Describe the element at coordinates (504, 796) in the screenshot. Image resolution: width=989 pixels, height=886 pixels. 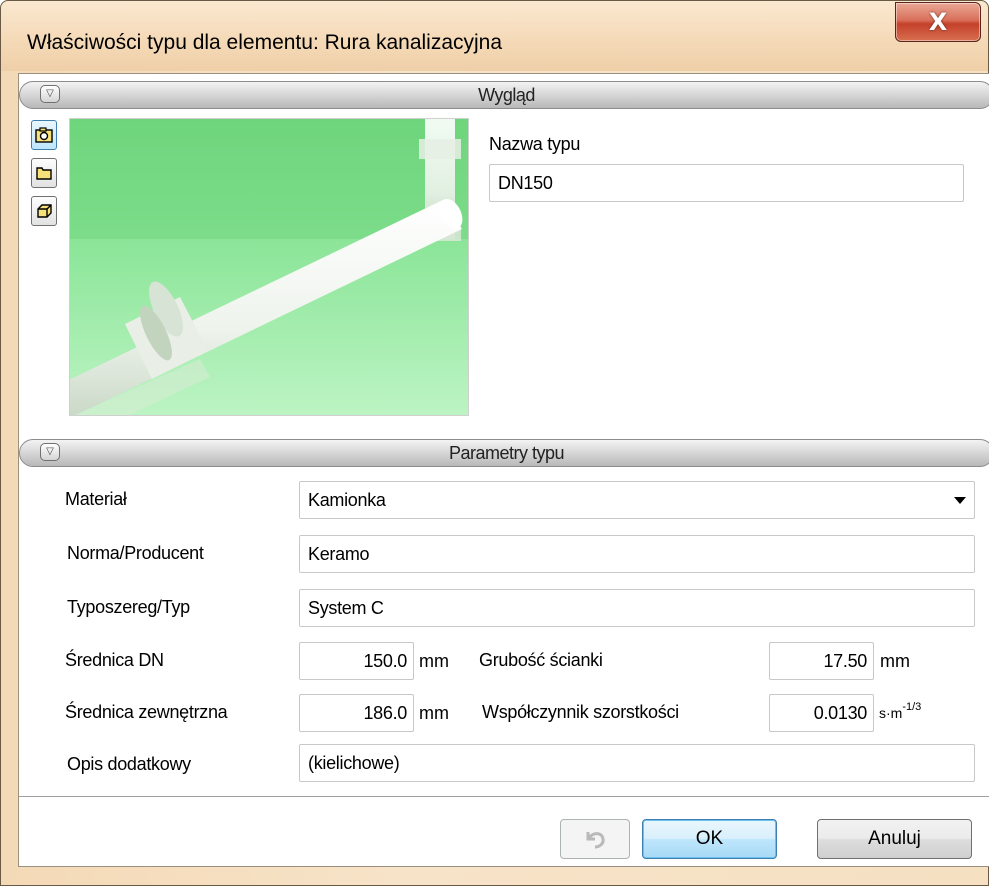
I see `footer-divider` at that location.